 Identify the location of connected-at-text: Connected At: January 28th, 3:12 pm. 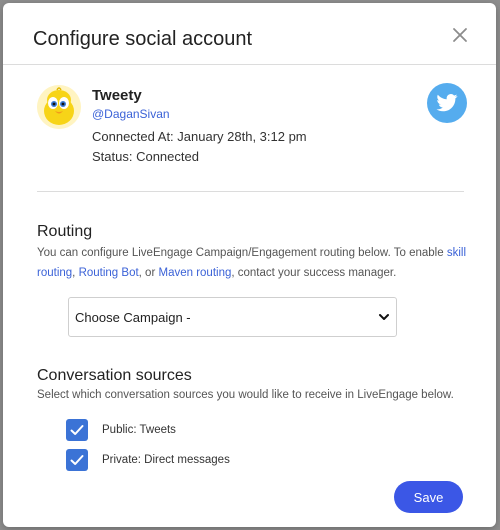
(199, 136).